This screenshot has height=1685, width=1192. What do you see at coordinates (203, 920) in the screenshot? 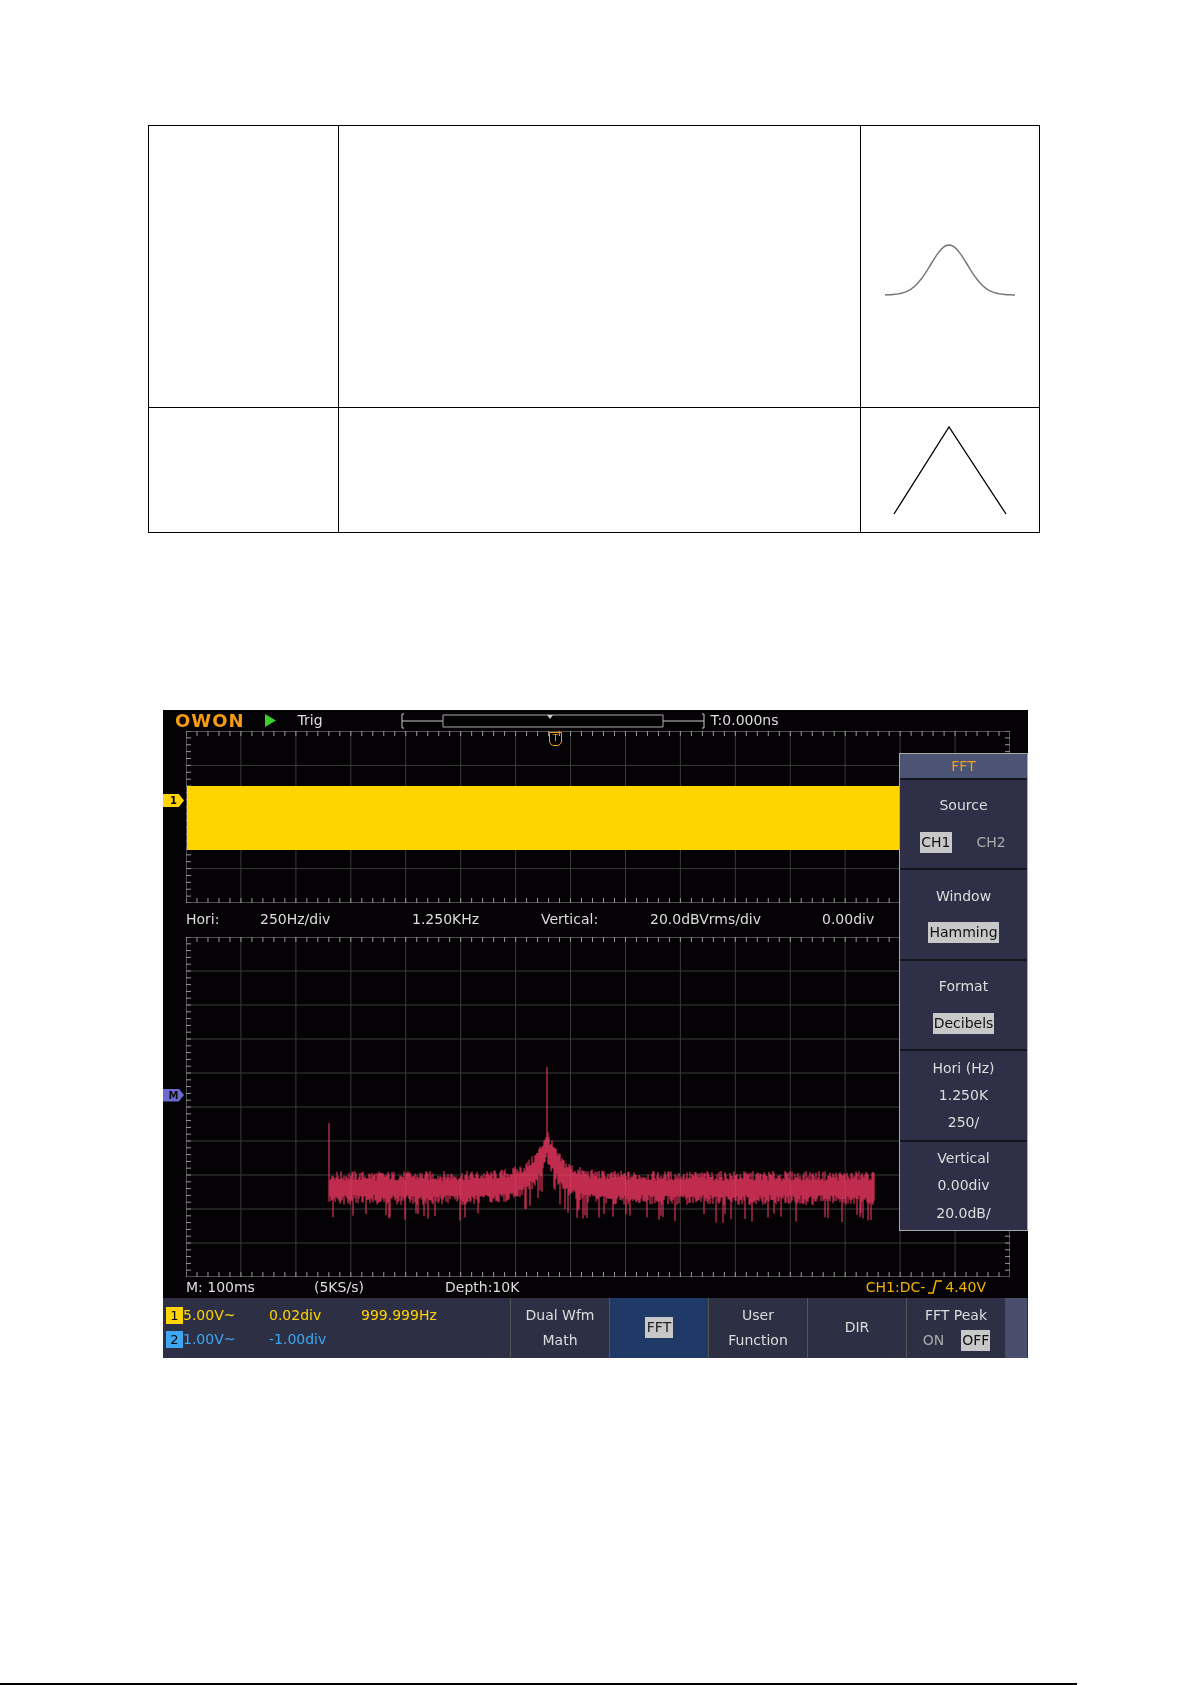
I see `axis-label: Hori:` at bounding box center [203, 920].